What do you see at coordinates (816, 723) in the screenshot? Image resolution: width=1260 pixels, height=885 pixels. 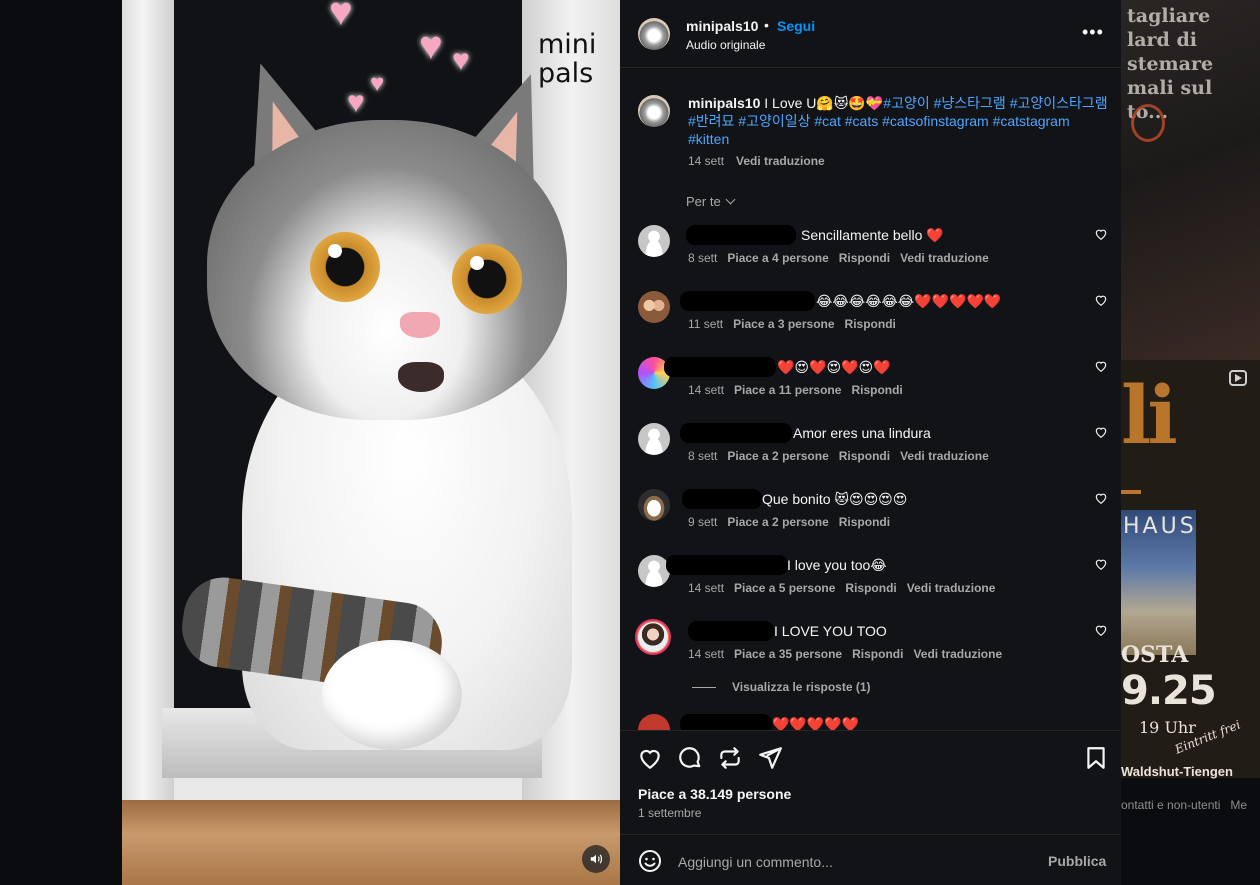 I see `comment-text: ❤️❤️❤️❤️❤️` at bounding box center [816, 723].